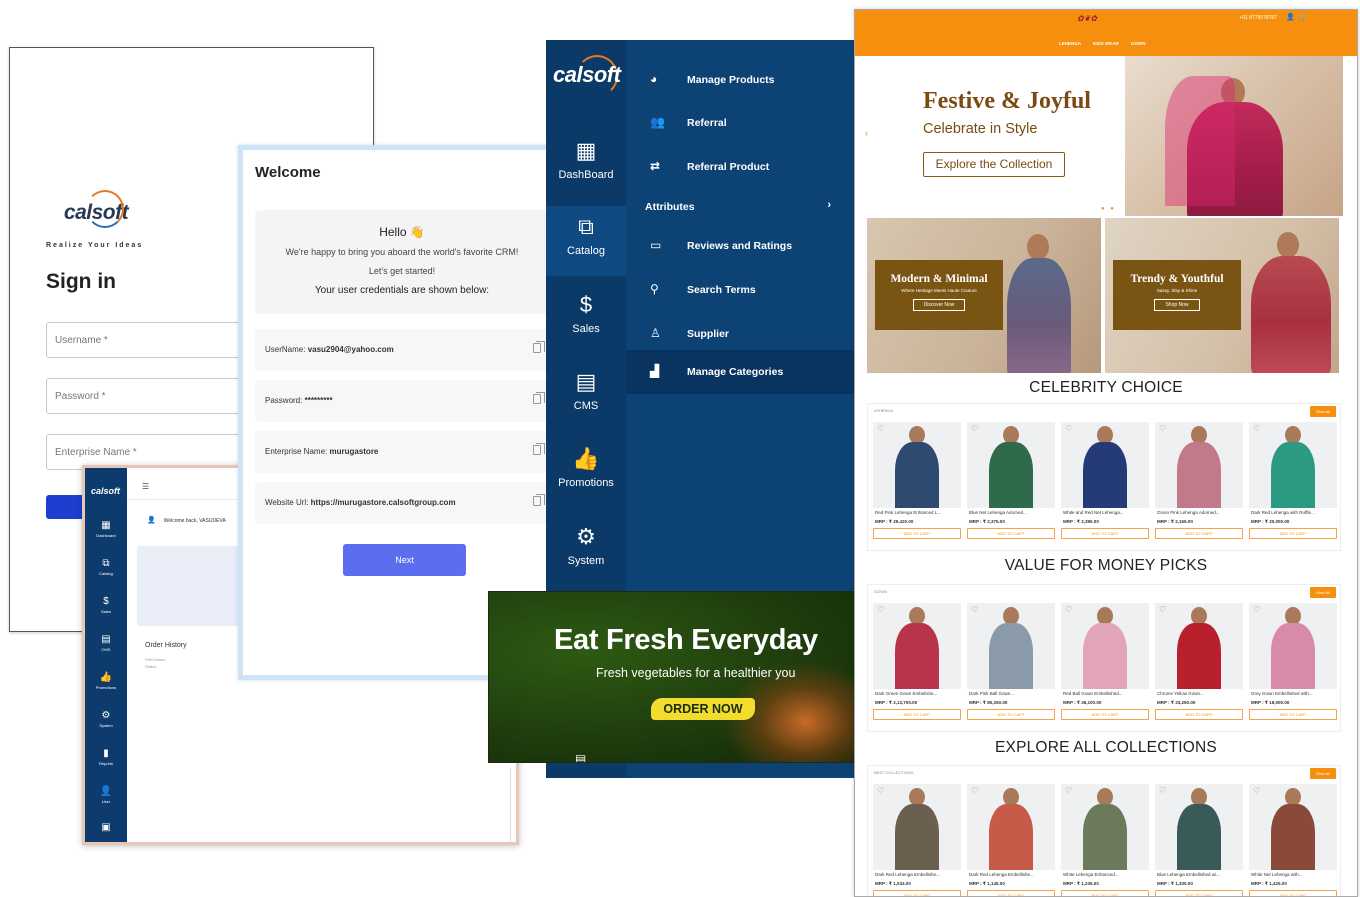 The image size is (1360, 897). What do you see at coordinates (146, 396) in the screenshot?
I see `password-field: Password *` at bounding box center [146, 396].